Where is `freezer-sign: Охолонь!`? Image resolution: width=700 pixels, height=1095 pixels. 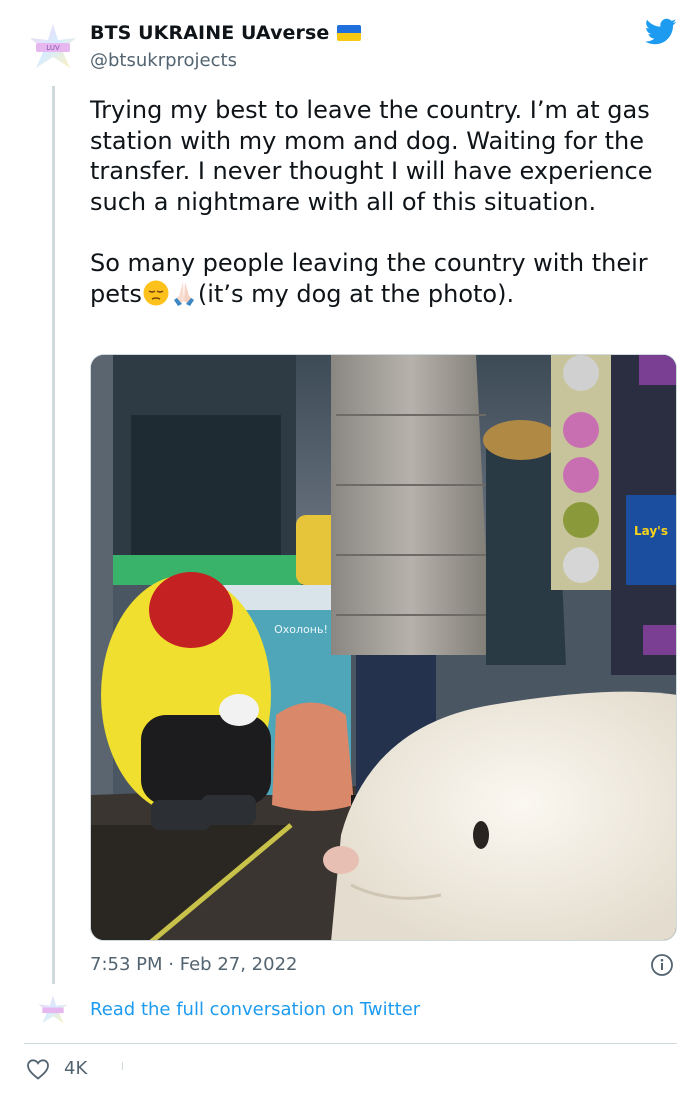
freezer-sign: Охолонь! is located at coordinates (301, 629).